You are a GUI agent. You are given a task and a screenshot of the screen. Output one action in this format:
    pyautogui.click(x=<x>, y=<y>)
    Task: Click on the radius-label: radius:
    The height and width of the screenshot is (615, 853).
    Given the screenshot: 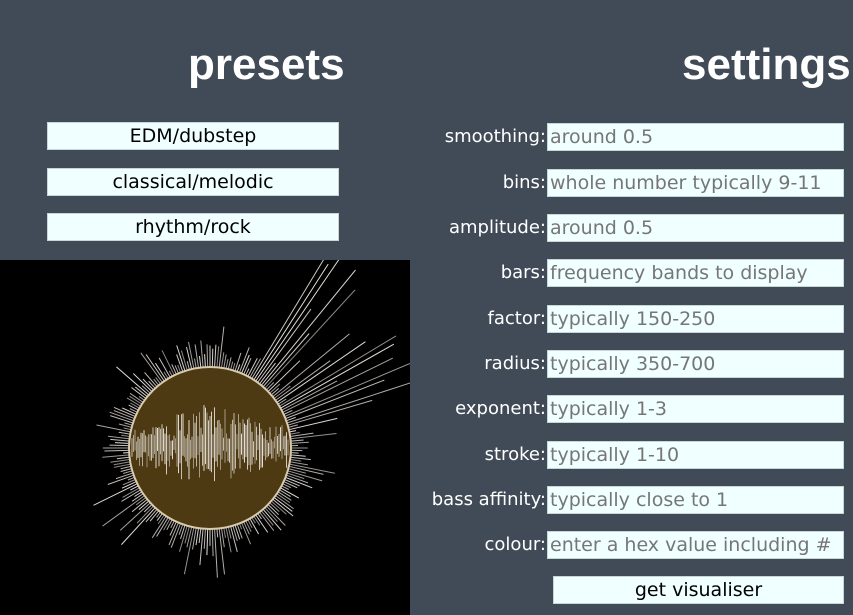 What is the action you would take?
    pyautogui.click(x=515, y=363)
    